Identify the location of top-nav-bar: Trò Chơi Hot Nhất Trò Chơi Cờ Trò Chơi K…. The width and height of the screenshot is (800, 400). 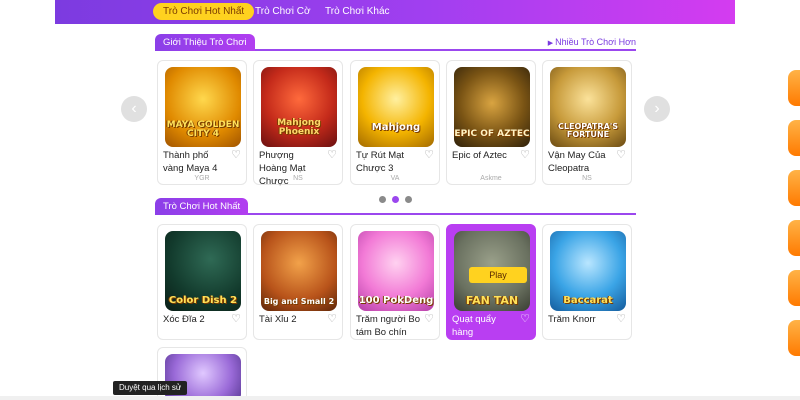
(395, 12).